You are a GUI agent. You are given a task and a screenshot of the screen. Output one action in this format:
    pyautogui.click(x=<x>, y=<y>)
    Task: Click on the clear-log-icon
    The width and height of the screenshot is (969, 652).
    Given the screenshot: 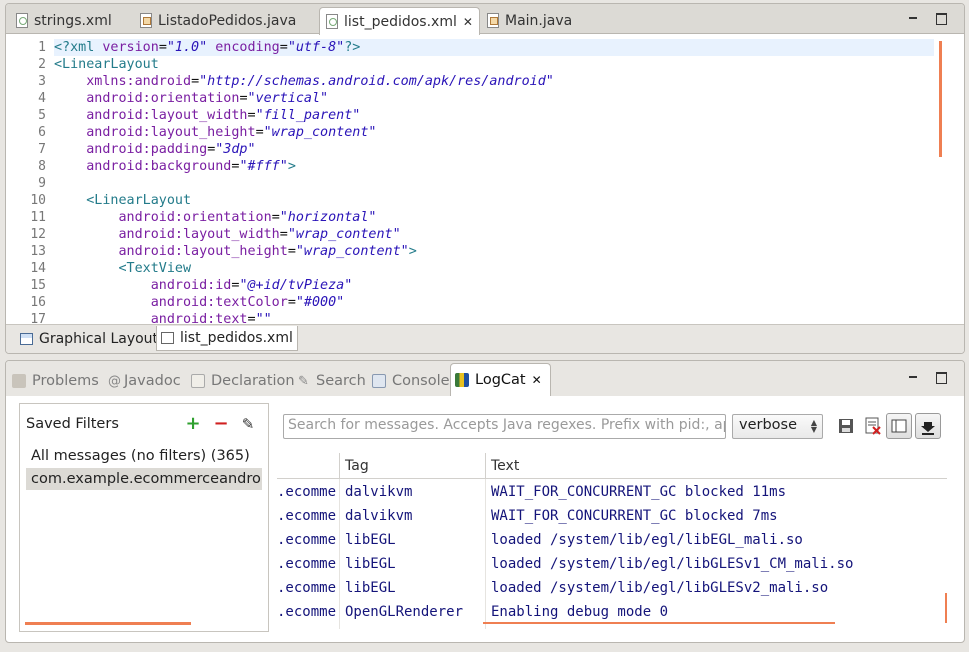 What is the action you would take?
    pyautogui.click(x=873, y=426)
    